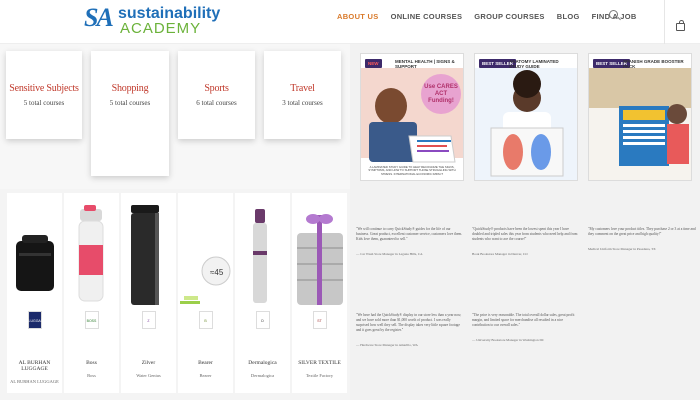 Image resolution: width=700 pixels, height=400 pixels. I want to click on bag-icon, so click(680, 25).